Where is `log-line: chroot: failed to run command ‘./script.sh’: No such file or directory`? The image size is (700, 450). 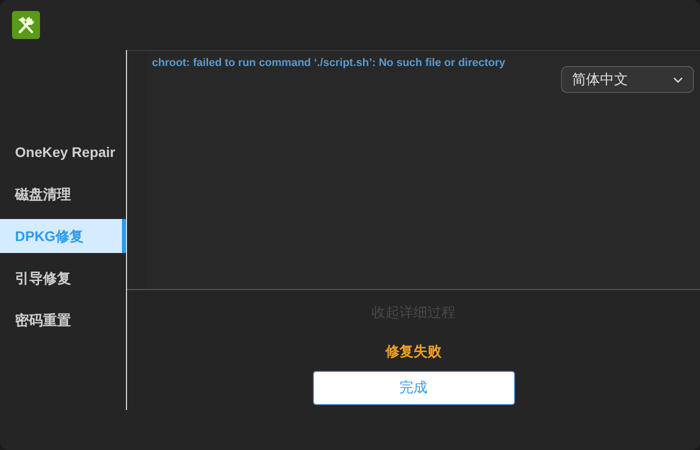 log-line: chroot: failed to run command ‘./script.sh’: No such file or directory is located at coordinates (329, 63).